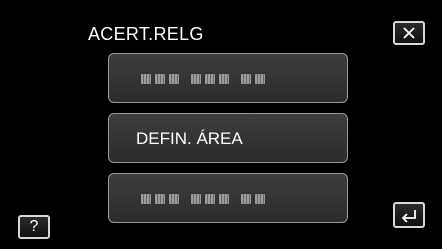 The image size is (442, 249). I want to click on close-button, so click(409, 33).